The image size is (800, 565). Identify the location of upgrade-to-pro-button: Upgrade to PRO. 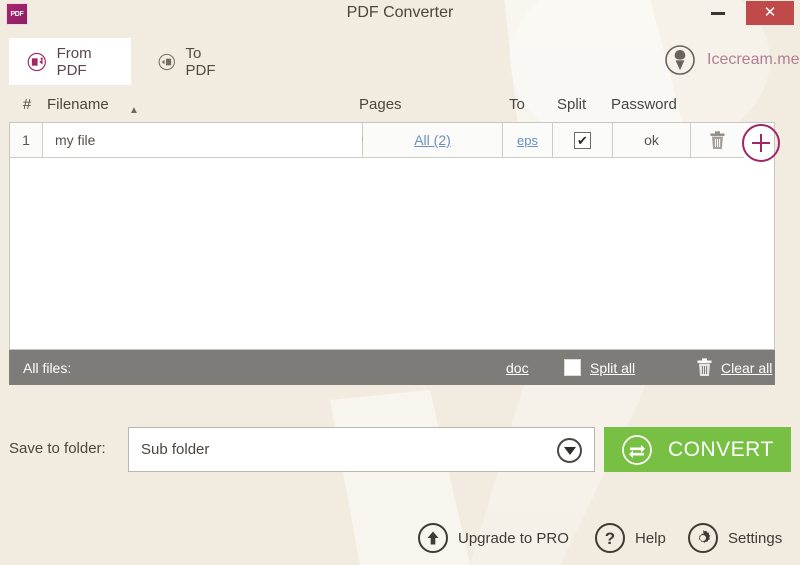
(493, 538).